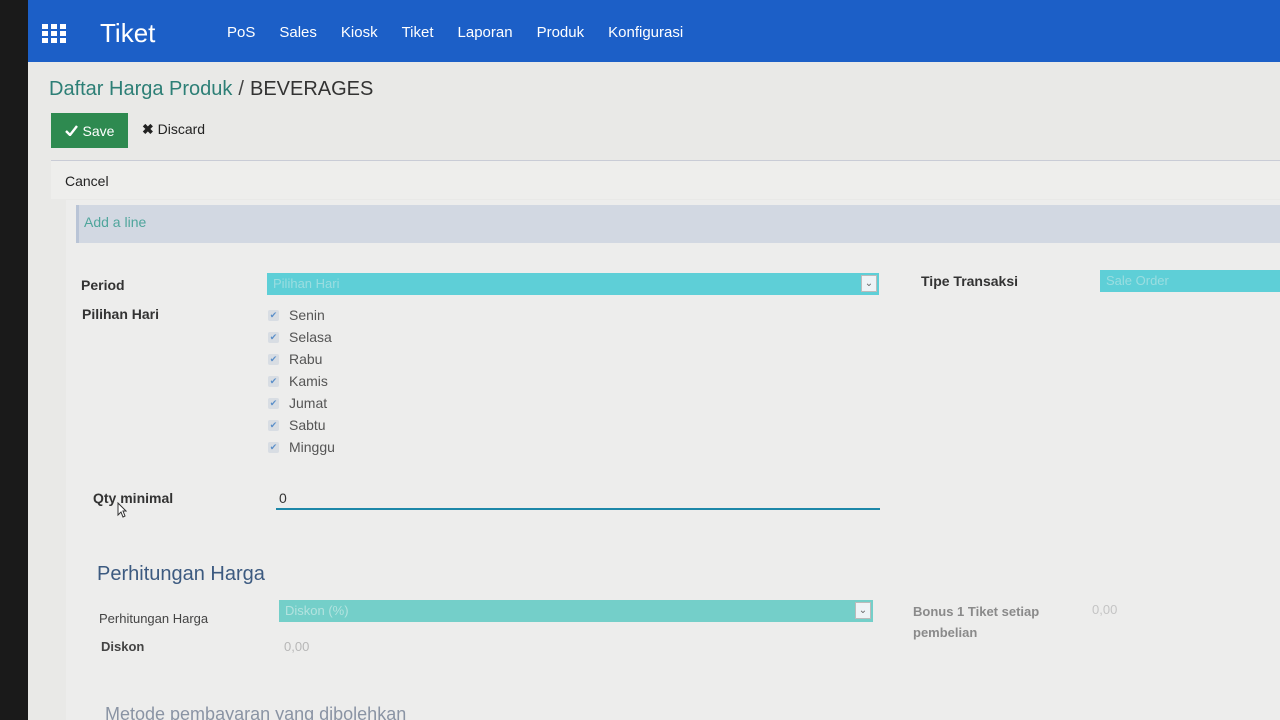  I want to click on day-label: Kamis, so click(308, 381).